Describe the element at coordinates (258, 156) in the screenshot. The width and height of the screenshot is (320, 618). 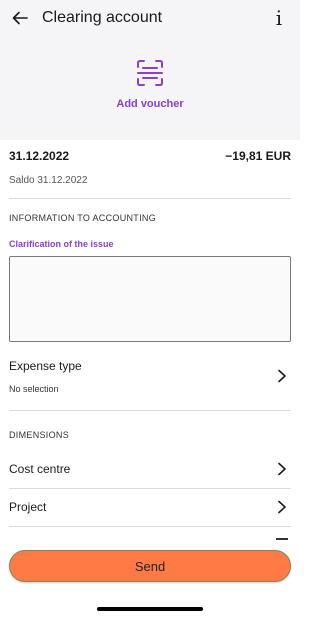
I see `transaction-amount: −19,81 EUR` at that location.